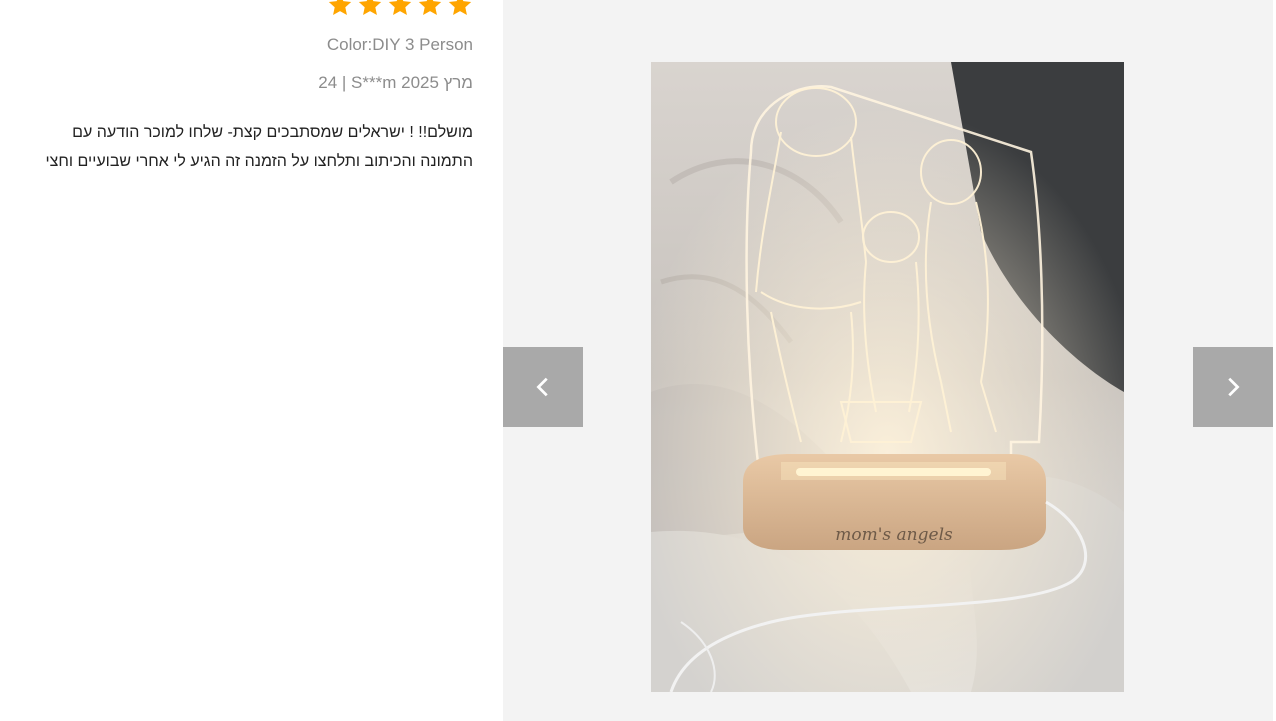  I want to click on previous-image-button, so click(543, 387).